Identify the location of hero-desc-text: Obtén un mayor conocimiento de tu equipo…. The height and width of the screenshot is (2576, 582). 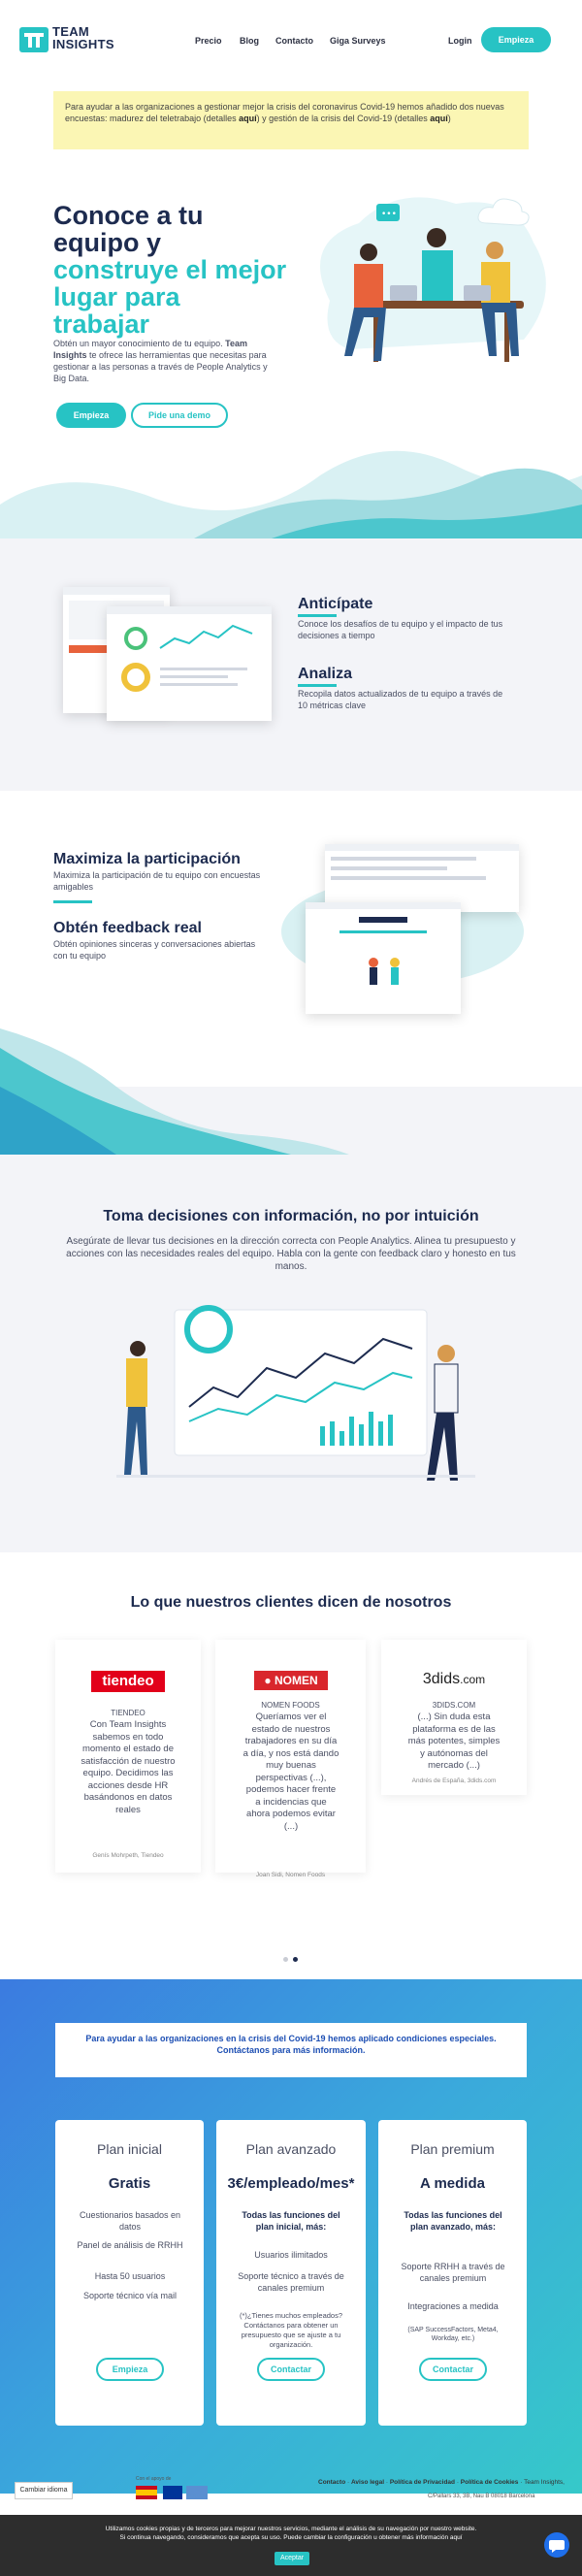
(139, 344).